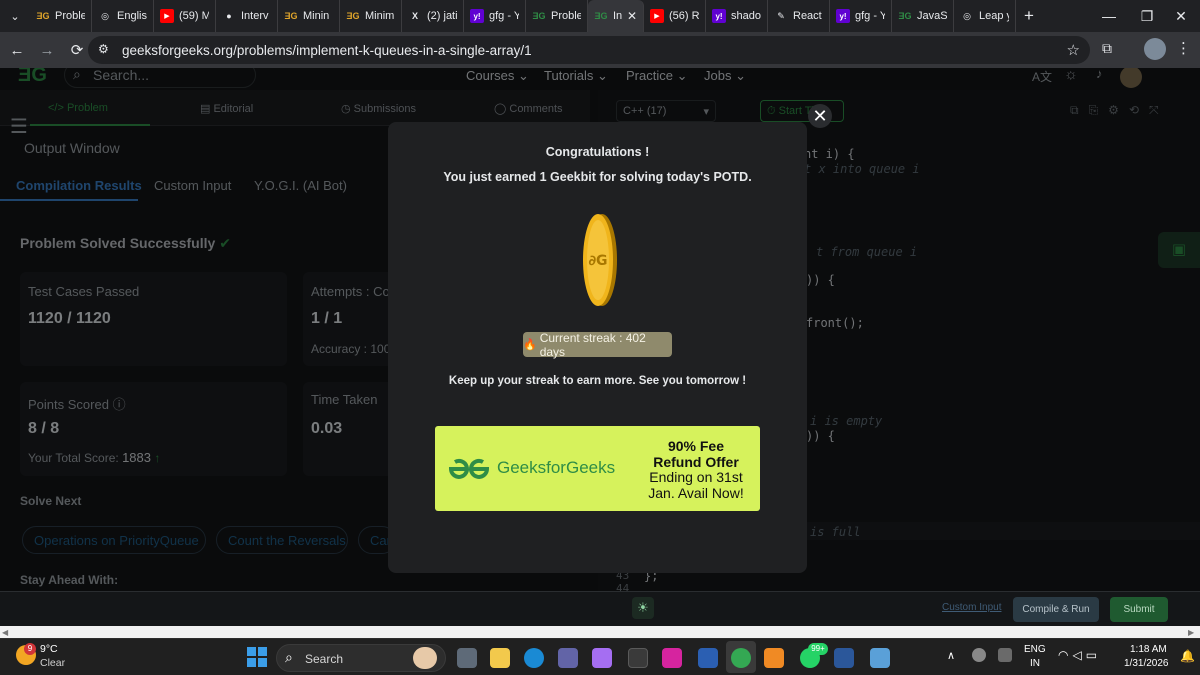 This screenshot has width=1200, height=675. I want to click on browser-tab-label: Proble, so click(566, 16).